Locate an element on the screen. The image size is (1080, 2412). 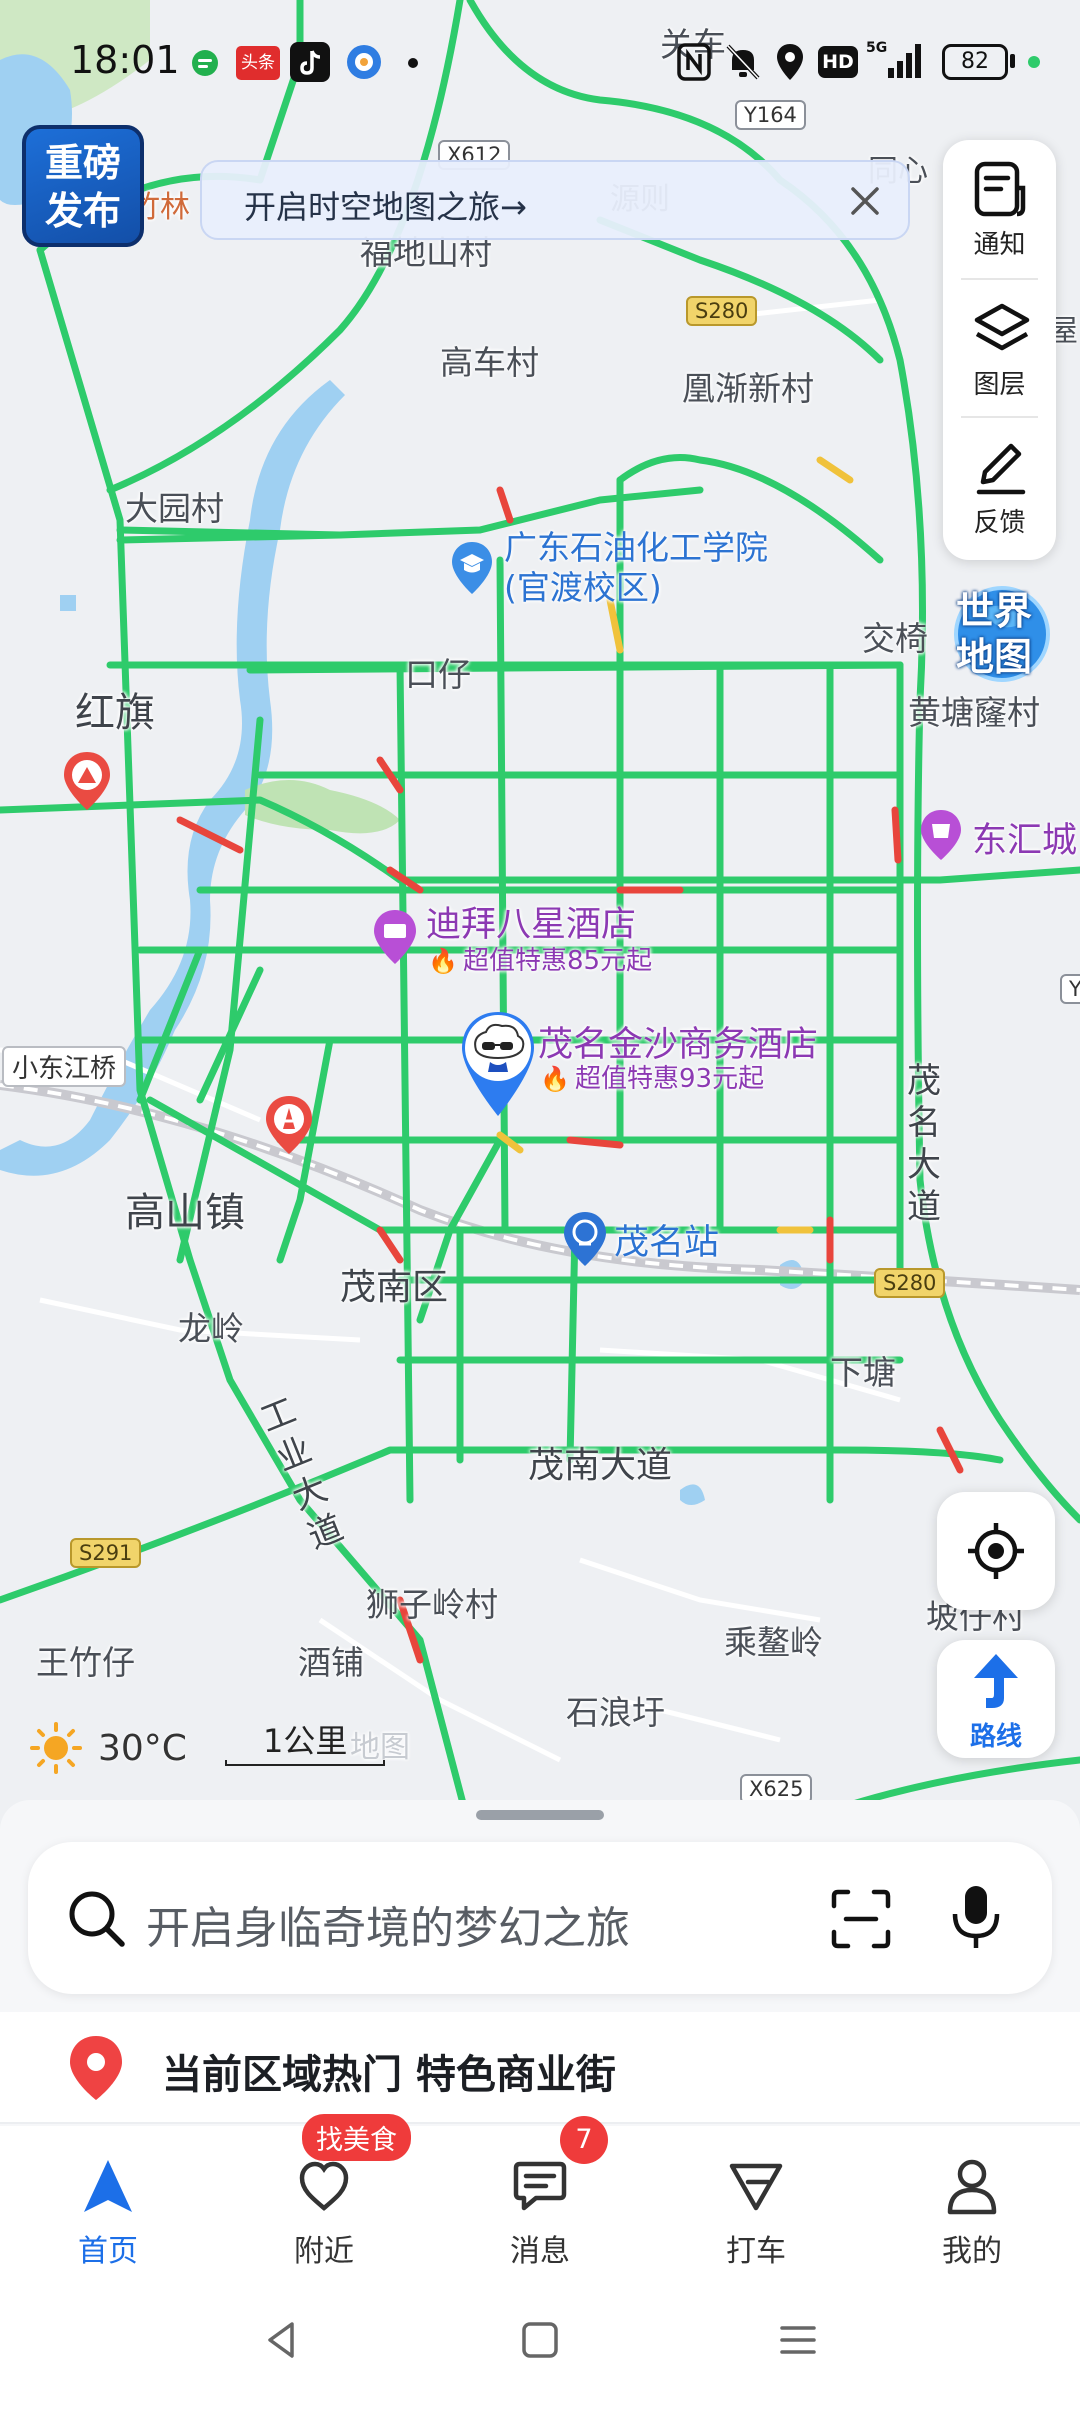
poi-station-label: 茂名站 is located at coordinates (667, 1243).